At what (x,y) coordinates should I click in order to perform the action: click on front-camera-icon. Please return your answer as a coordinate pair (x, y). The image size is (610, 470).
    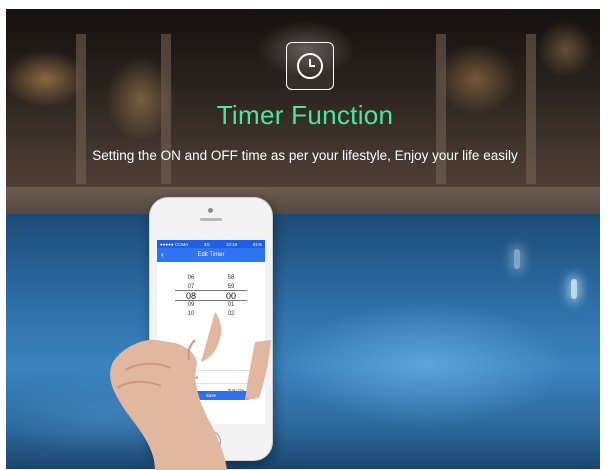
    Looking at the image, I should click on (210, 210).